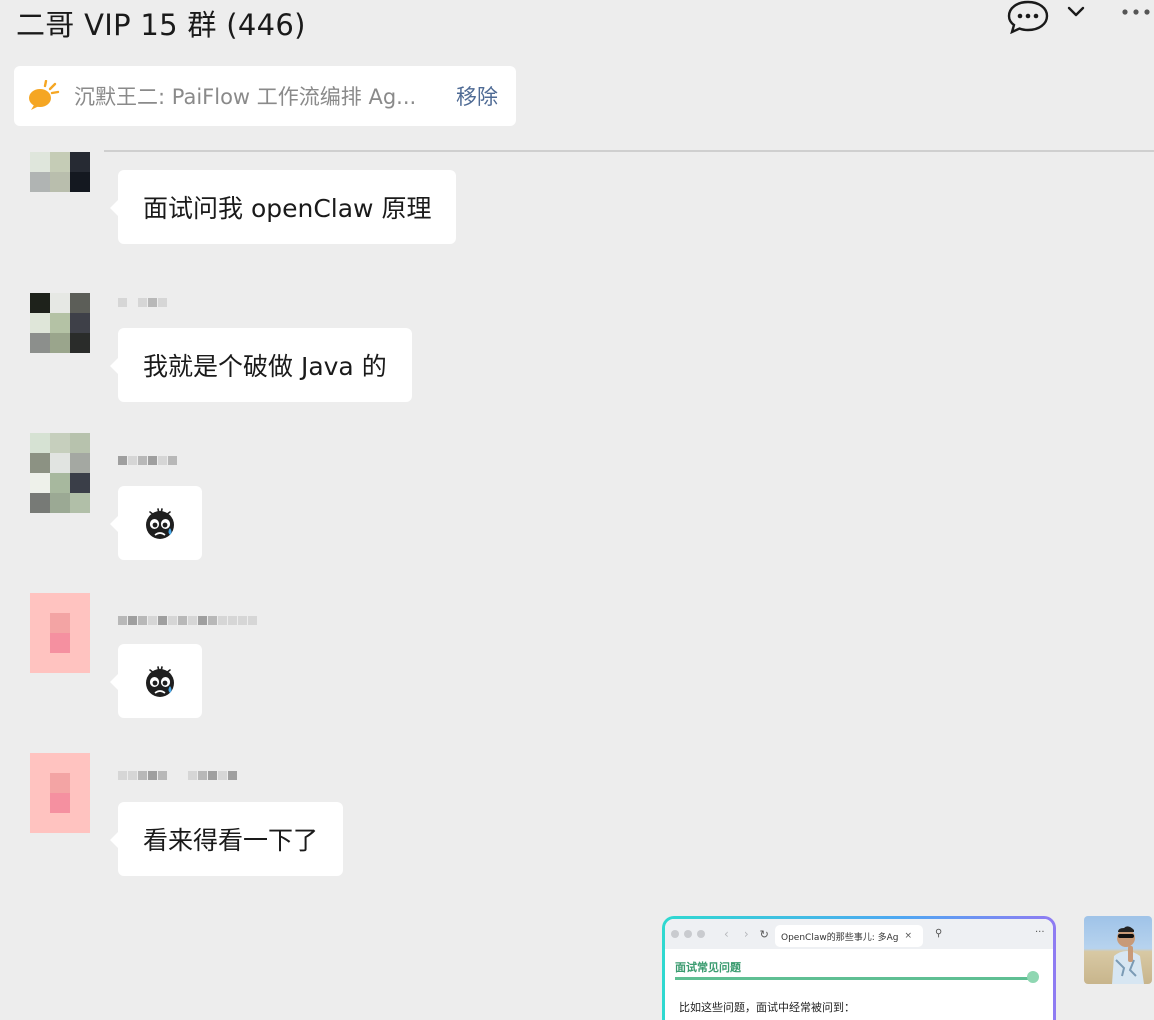 The height and width of the screenshot is (1020, 1154). Describe the element at coordinates (746, 934) in the screenshot. I see `forward-icon: ›` at that location.